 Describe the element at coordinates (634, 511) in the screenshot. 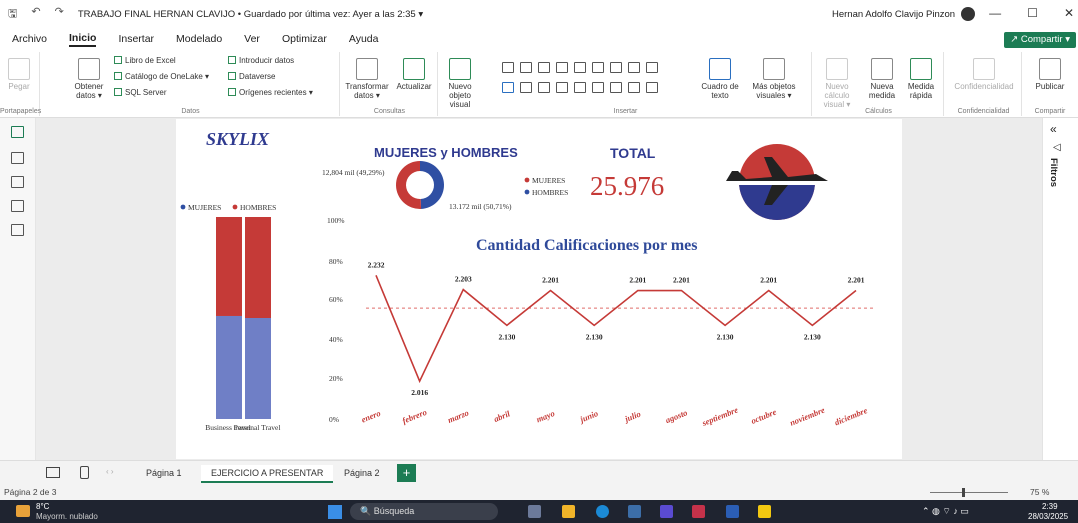

I see `store-icon` at that location.